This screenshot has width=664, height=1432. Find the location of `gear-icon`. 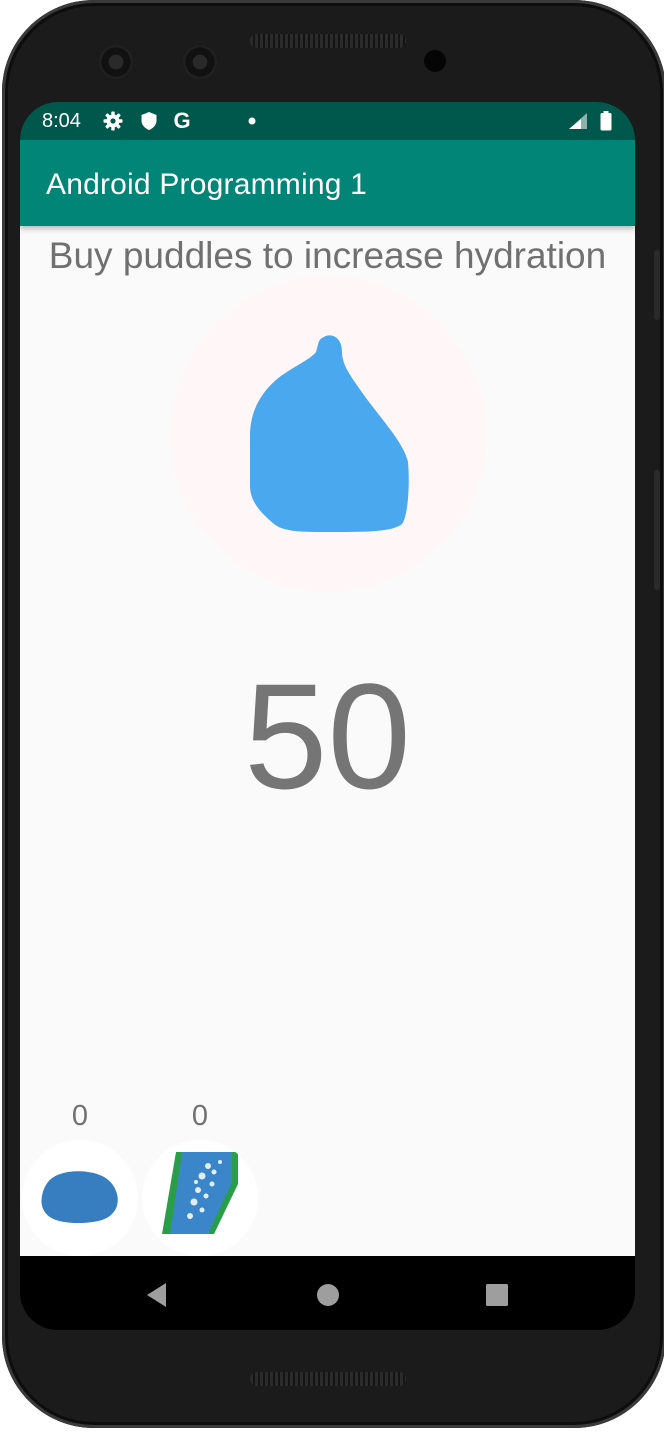

gear-icon is located at coordinates (113, 121).